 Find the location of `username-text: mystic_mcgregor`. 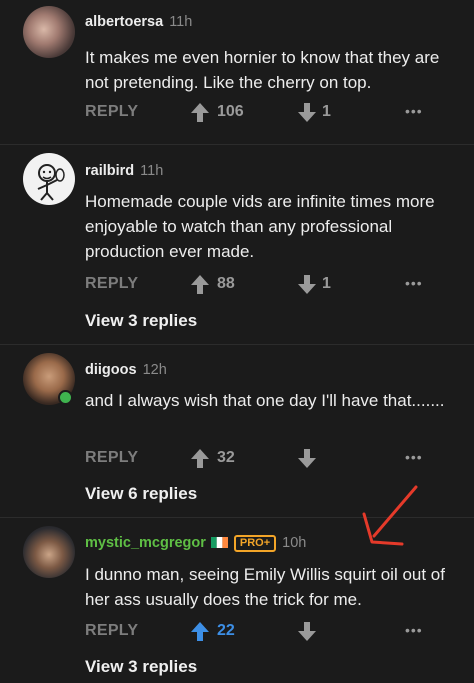

username-text: mystic_mcgregor is located at coordinates (145, 543).